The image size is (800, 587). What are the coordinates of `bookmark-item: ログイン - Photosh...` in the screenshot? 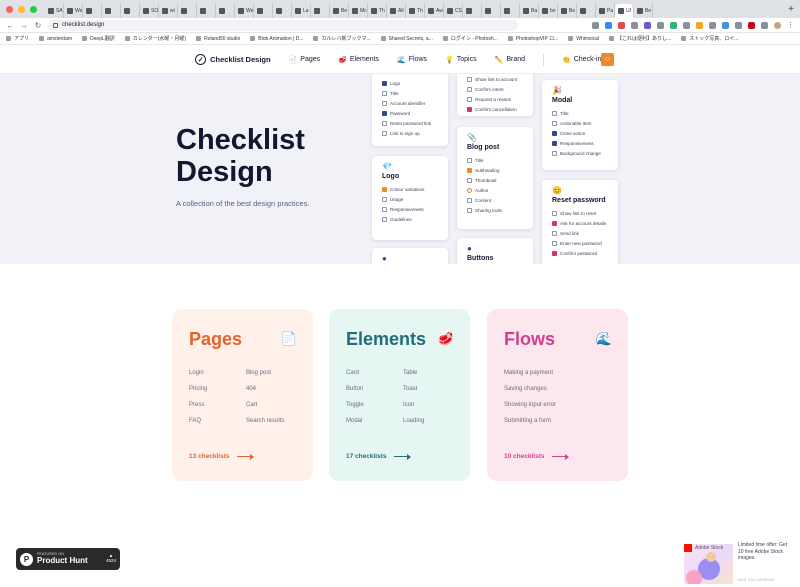 It's located at (470, 38).